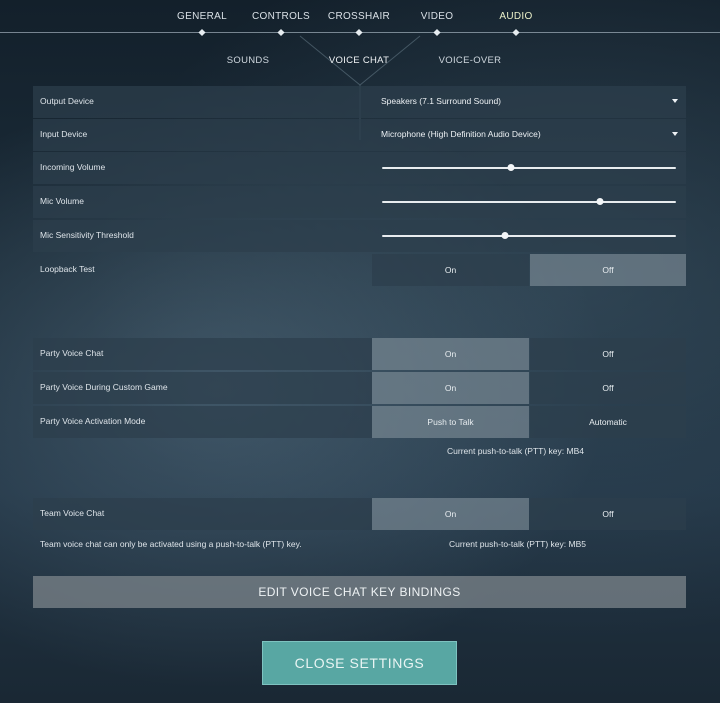 The width and height of the screenshot is (720, 703). What do you see at coordinates (515, 16) in the screenshot?
I see `tab-audio: AUDIO` at bounding box center [515, 16].